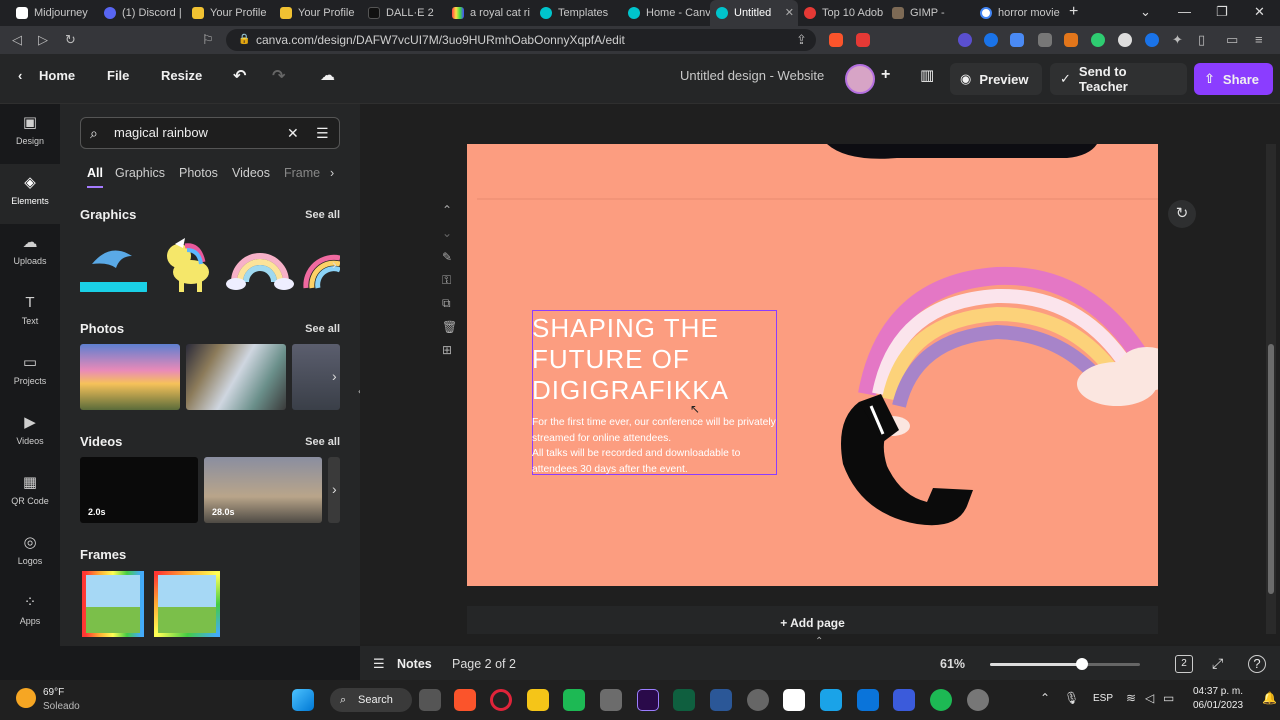  What do you see at coordinates (758, 700) in the screenshot?
I see `chrome-icon` at bounding box center [758, 700].